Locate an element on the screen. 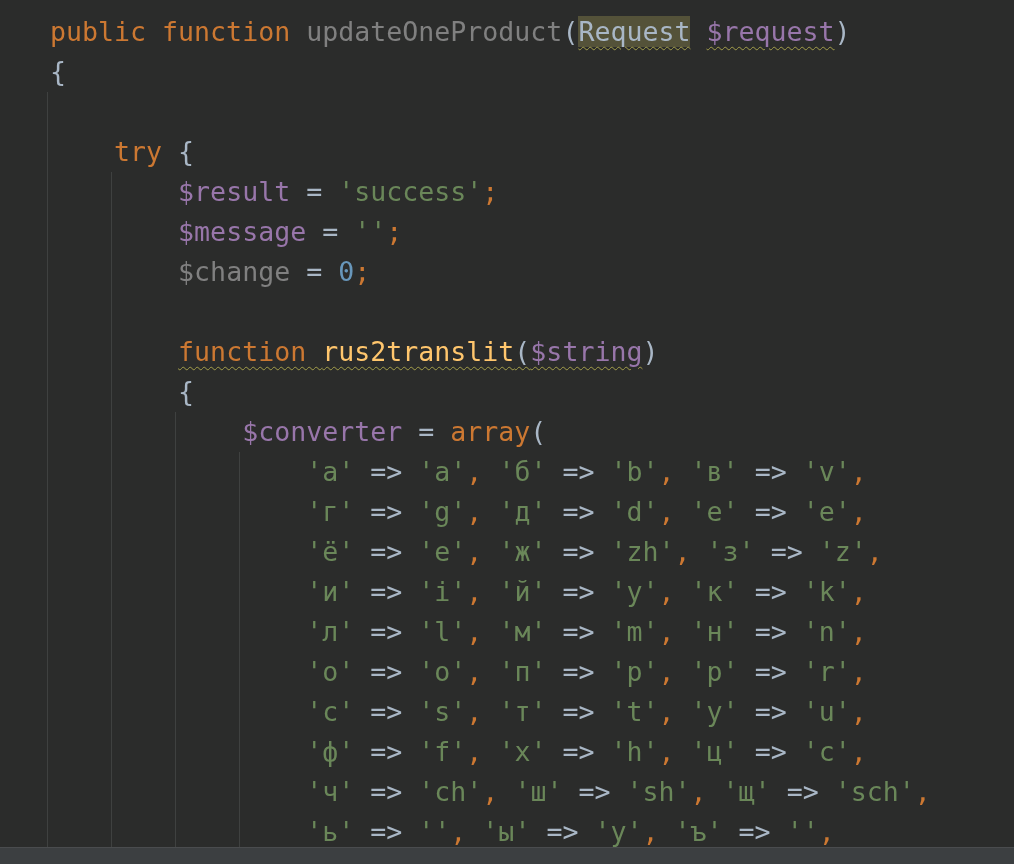  code-line: 'ч' => 'ch', 'ш' => 'sh', 'щ' => 'sch', is located at coordinates (618, 791).